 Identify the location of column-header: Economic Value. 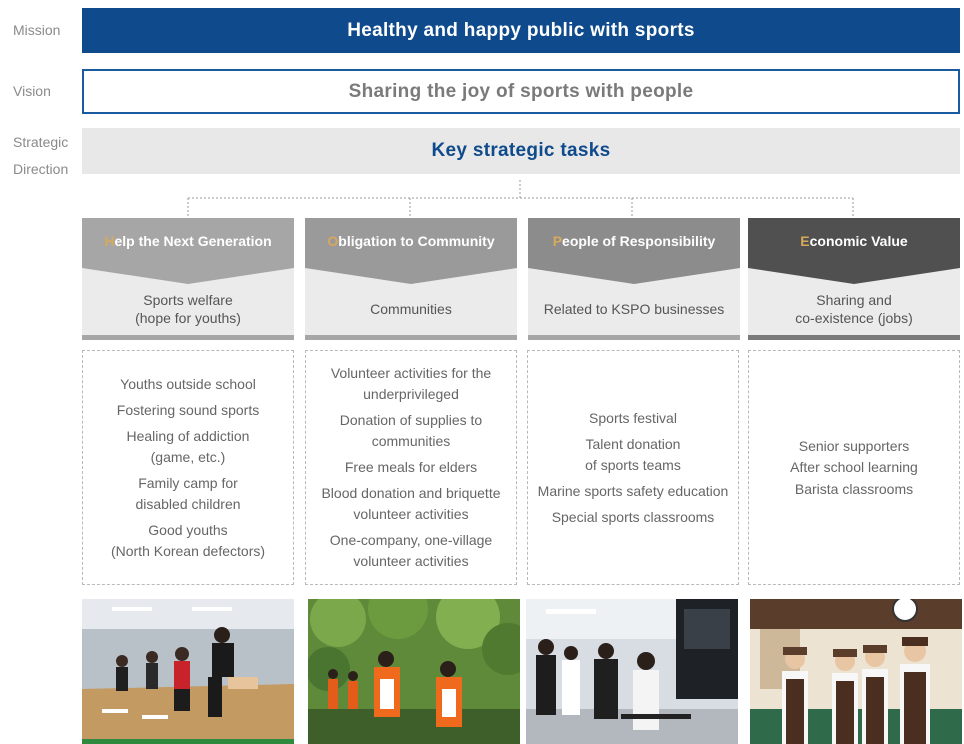
(854, 241).